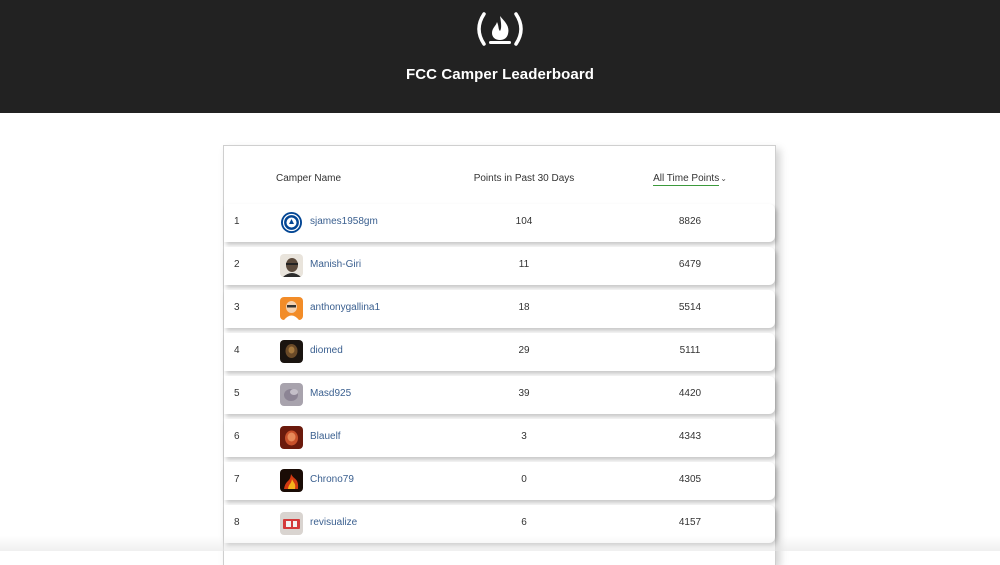  I want to click on chevron-down-icon: ⌄, so click(723, 178).